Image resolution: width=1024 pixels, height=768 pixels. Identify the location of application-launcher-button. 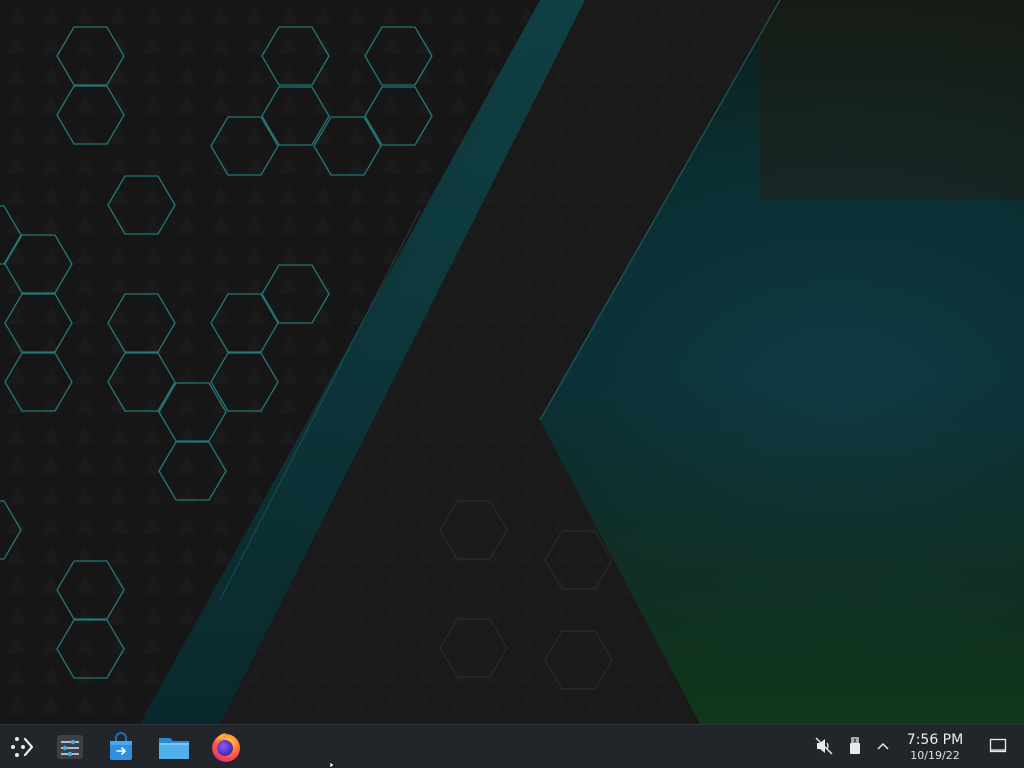
(22, 747).